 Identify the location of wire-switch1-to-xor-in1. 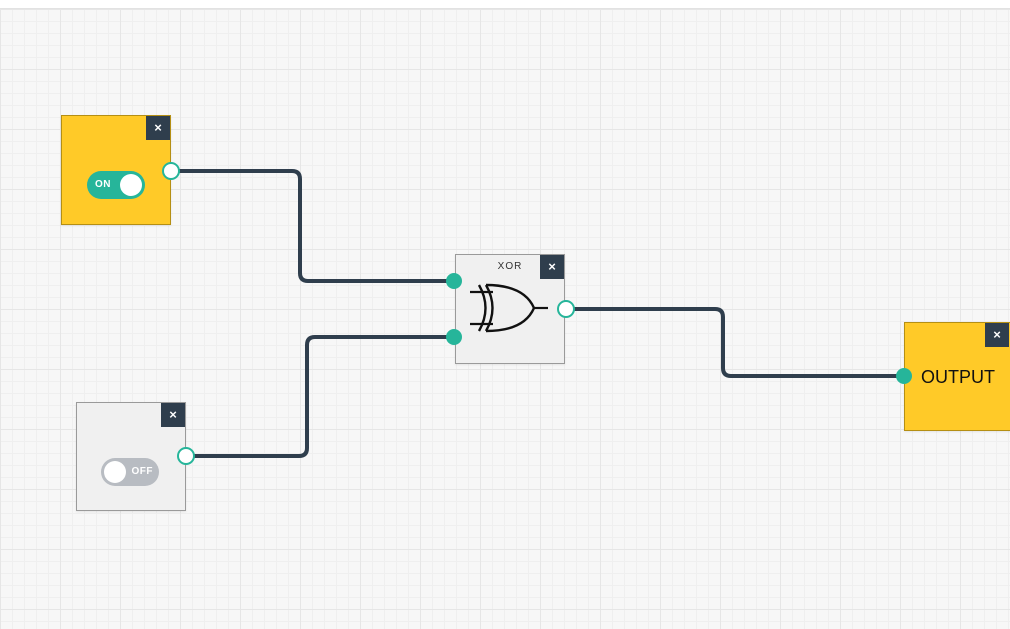
(313, 226).